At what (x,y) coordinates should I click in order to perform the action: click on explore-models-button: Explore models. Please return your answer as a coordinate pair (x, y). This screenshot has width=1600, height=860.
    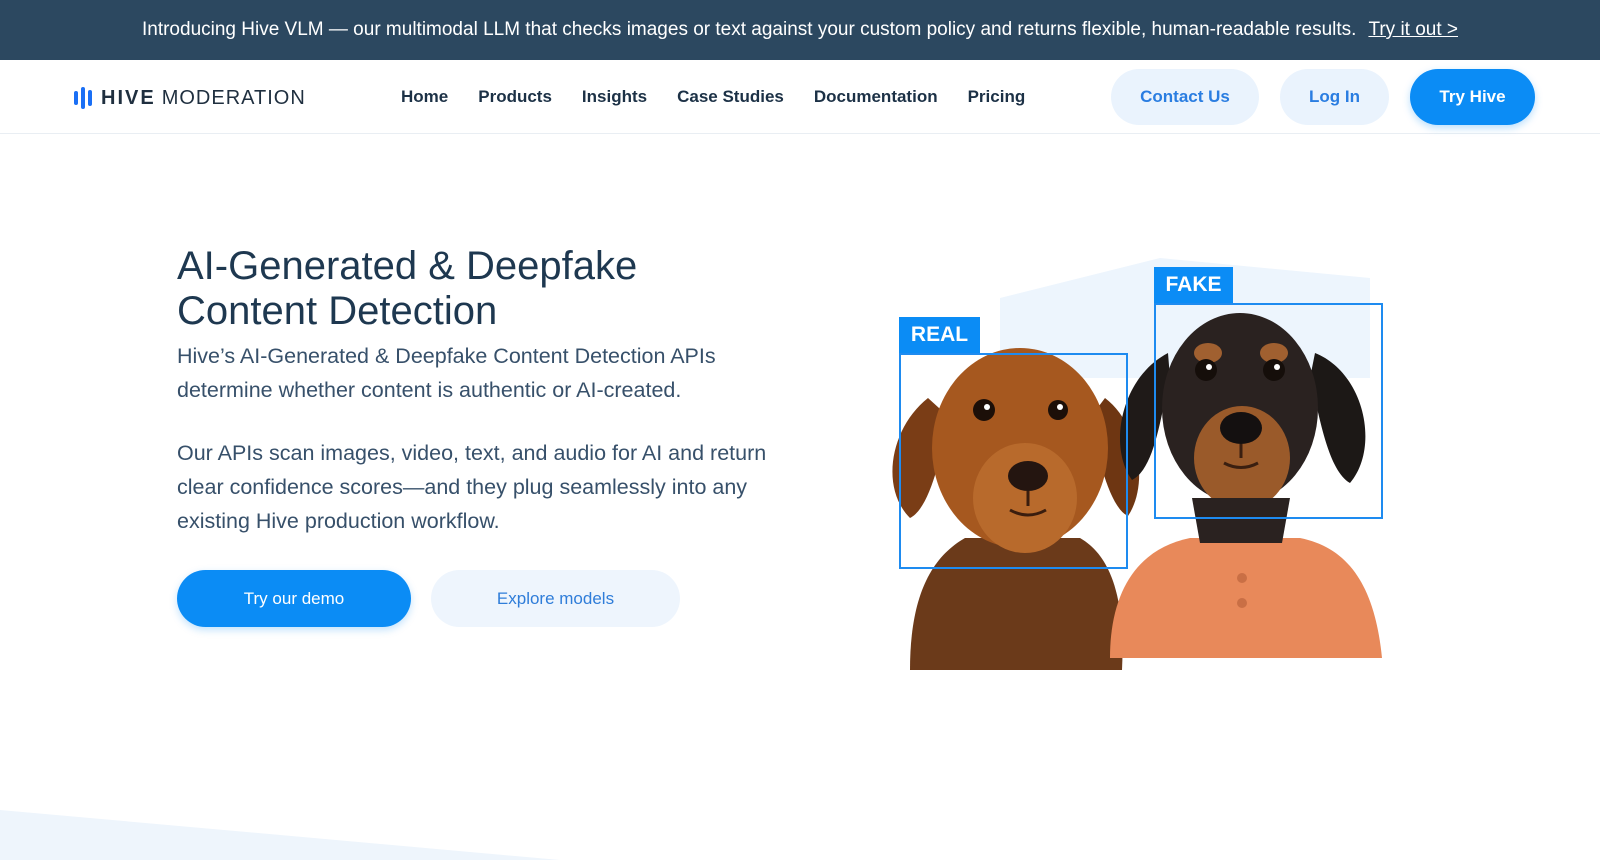
    Looking at the image, I should click on (555, 598).